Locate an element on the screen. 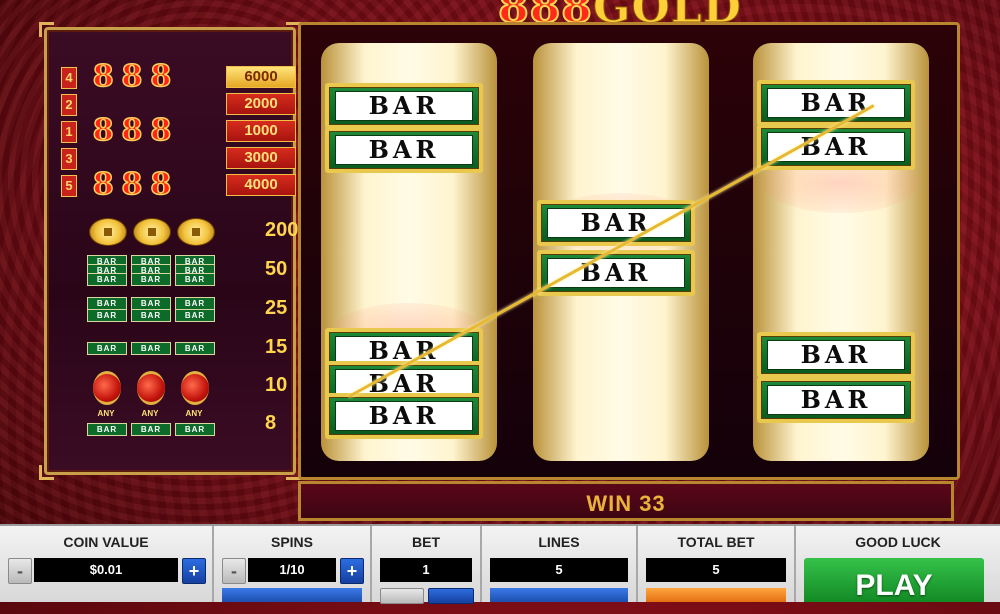 This screenshot has height=614, width=1000. spins-panel: SPINS - 1/10 + is located at coordinates (293, 564).